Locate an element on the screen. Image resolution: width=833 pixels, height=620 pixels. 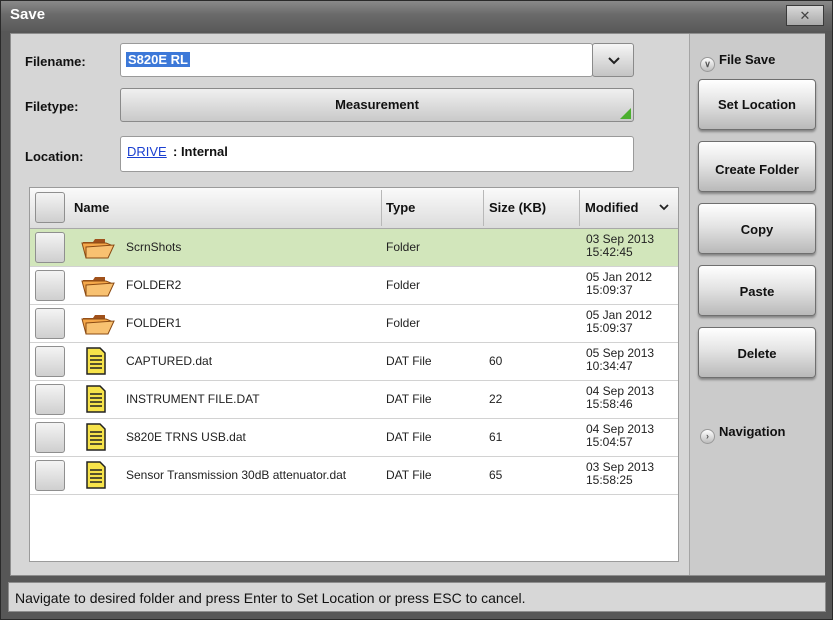
location-field: DRIVE : Internal is located at coordinates (377, 154).